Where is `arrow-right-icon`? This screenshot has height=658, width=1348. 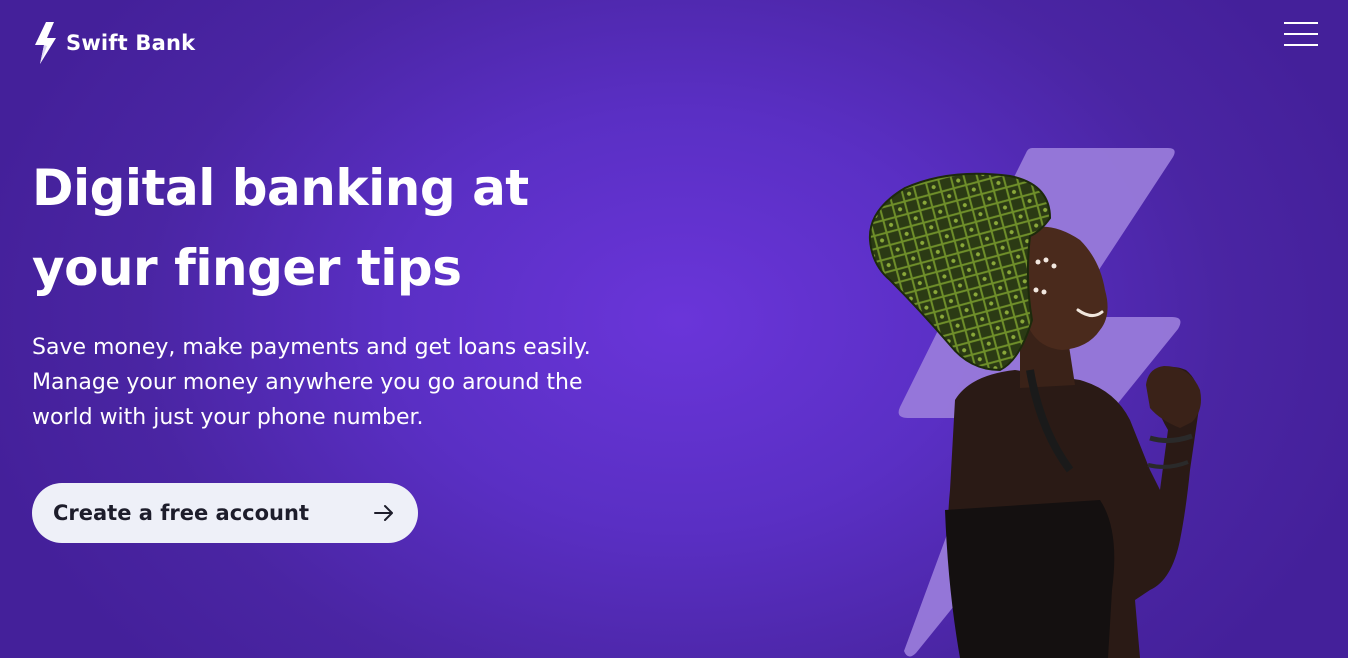
arrow-right-icon is located at coordinates (383, 513).